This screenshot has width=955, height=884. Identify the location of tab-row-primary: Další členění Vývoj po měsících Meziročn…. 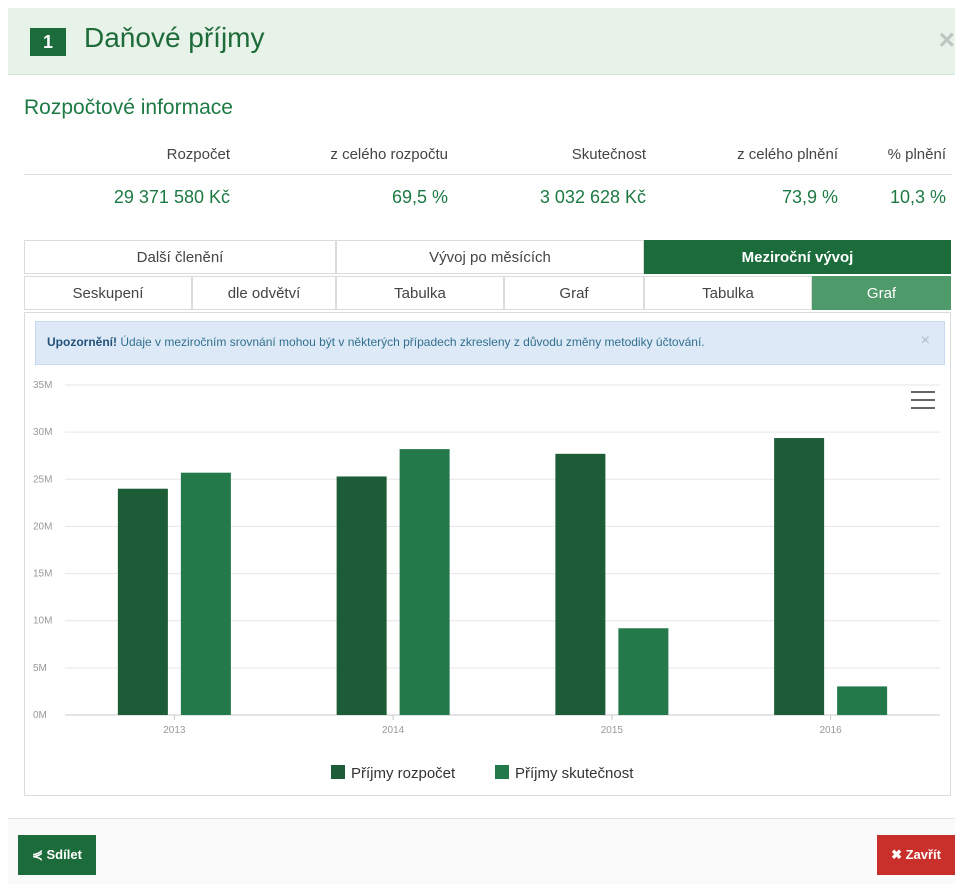
(487, 258).